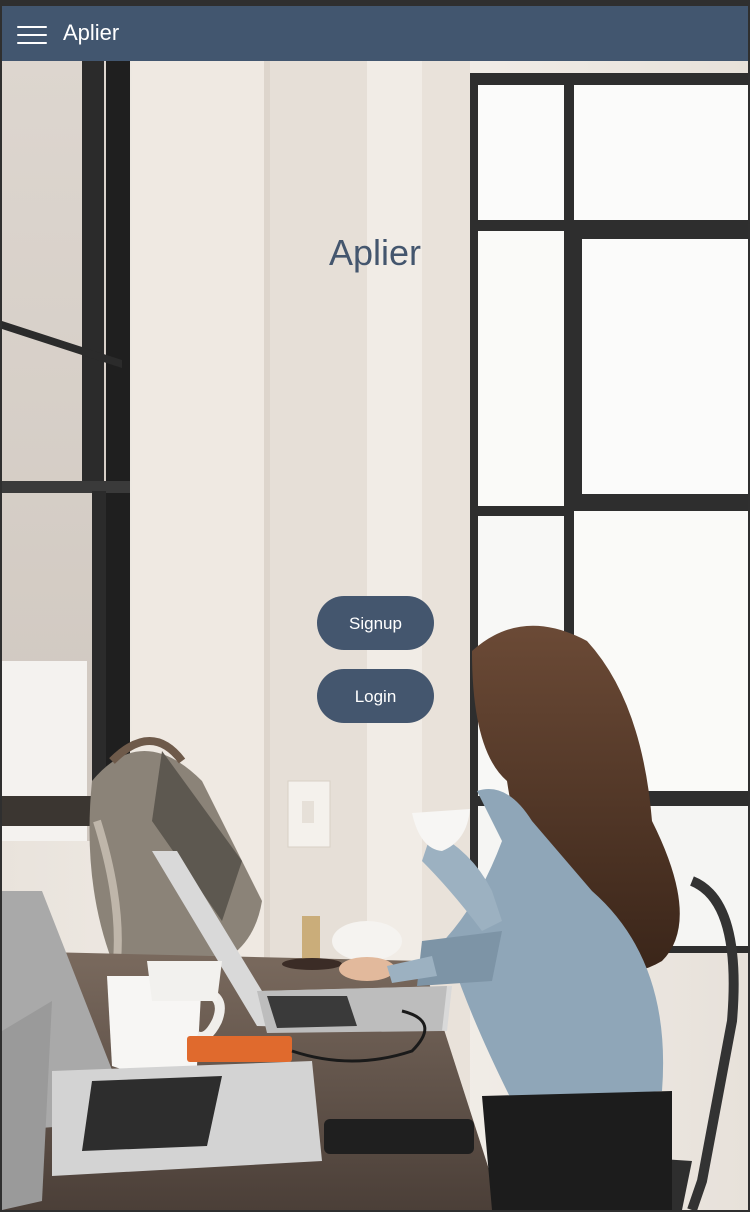 This screenshot has height=1212, width=750. Describe the element at coordinates (32, 33) in the screenshot. I see `hamburger-menu-icon` at that location.